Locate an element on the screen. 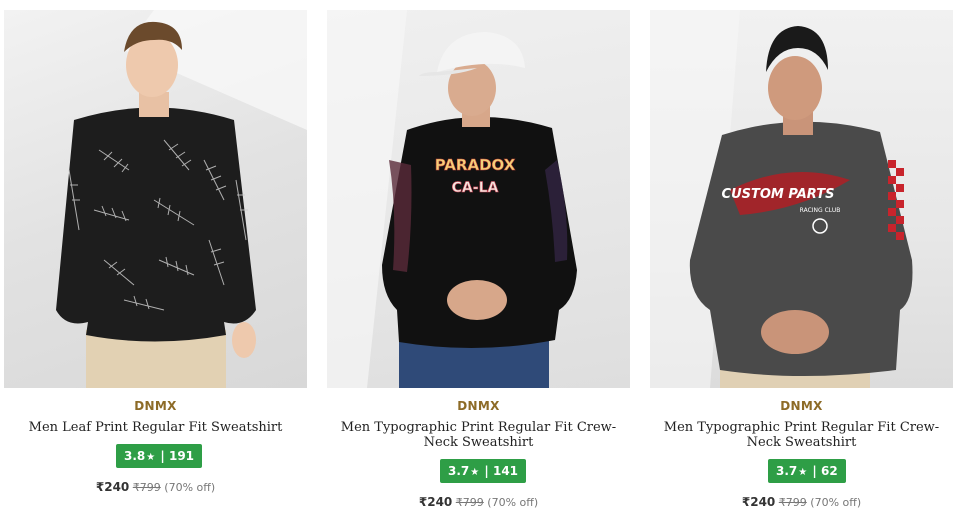 The width and height of the screenshot is (955, 513). print-text-1: CUSTOM PARTS is located at coordinates (778, 194).